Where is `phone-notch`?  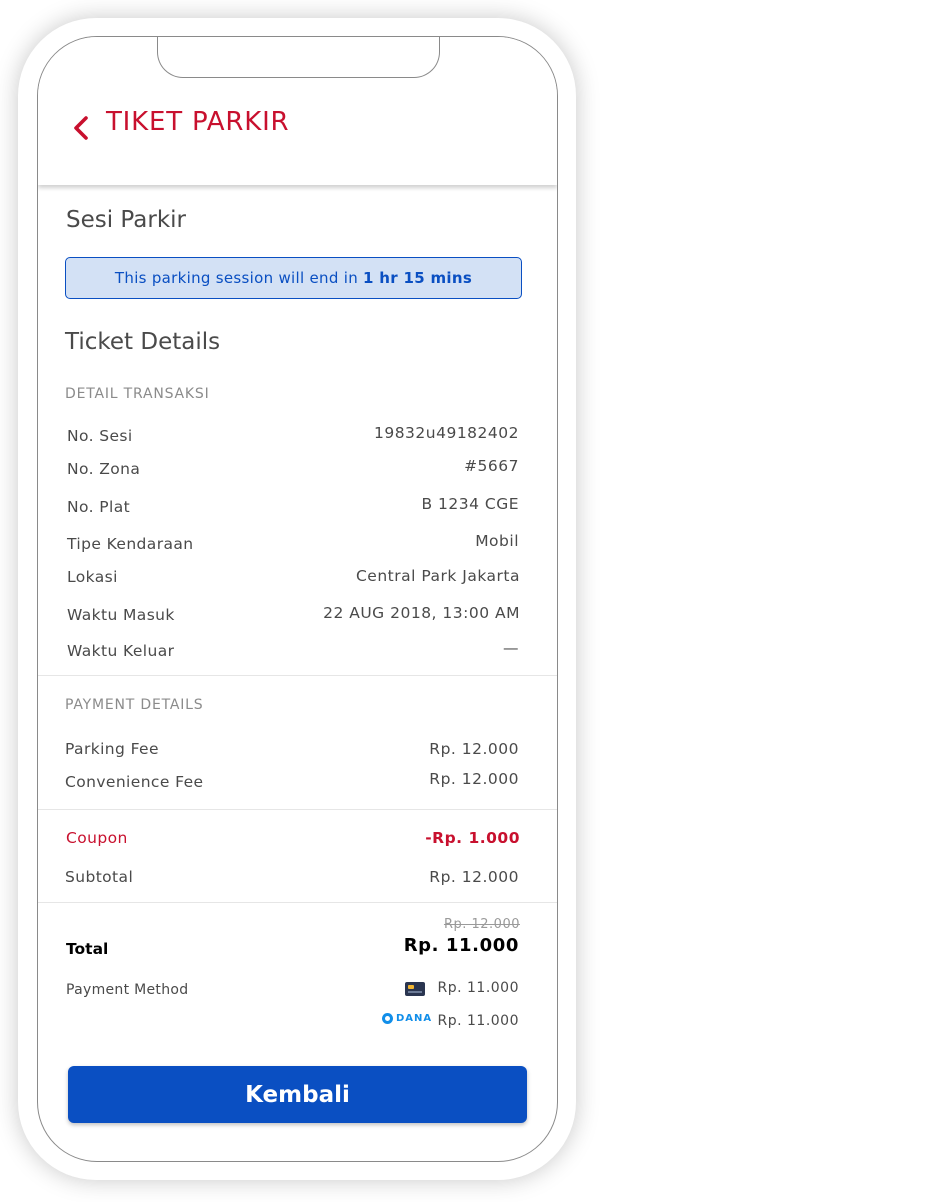
phone-notch is located at coordinates (298, 57).